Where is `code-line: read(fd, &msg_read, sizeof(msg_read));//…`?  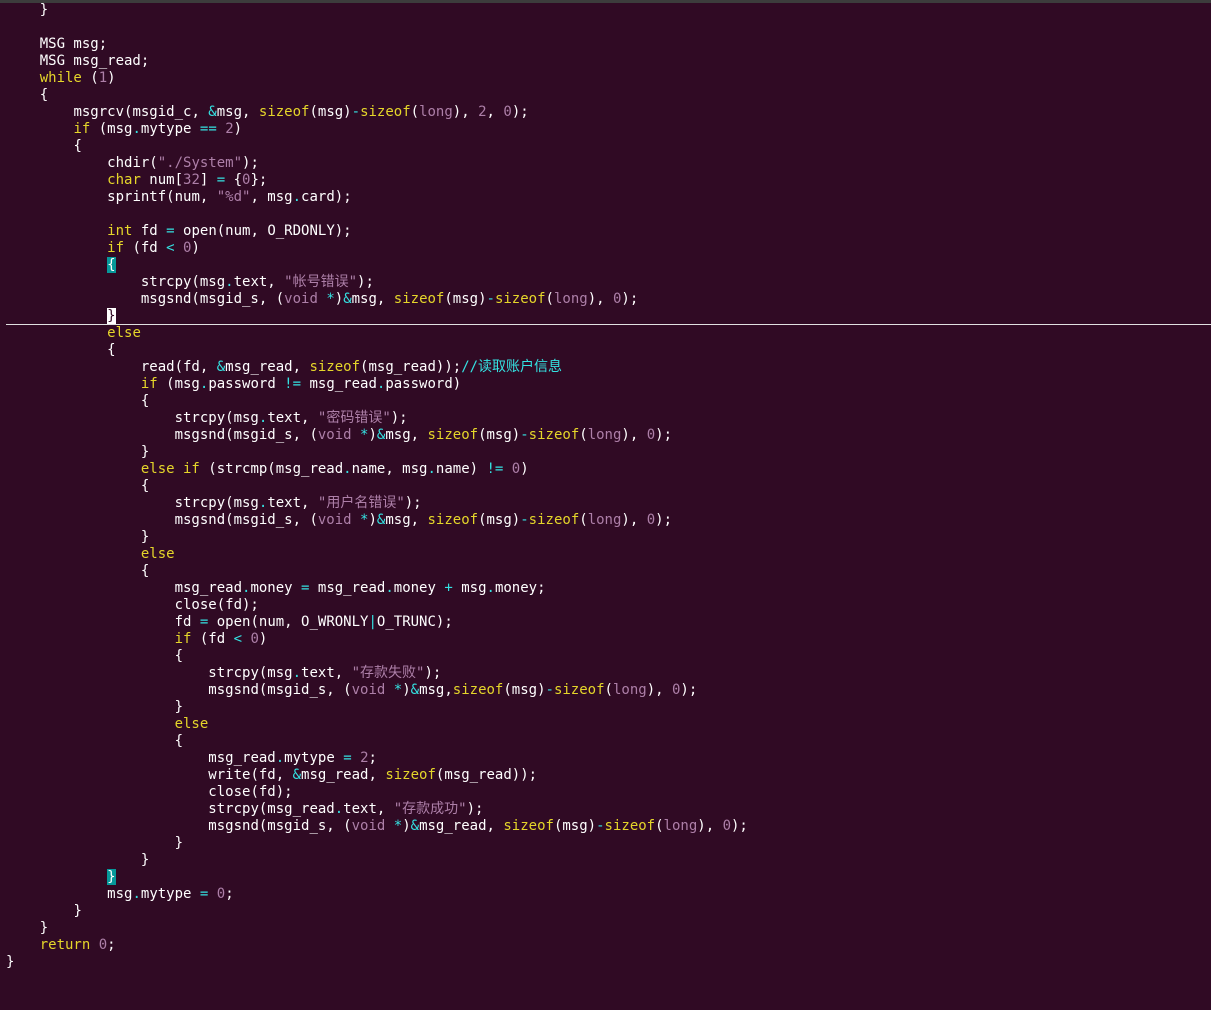 code-line: read(fd, &msg_read, sizeof(msg_read));//… is located at coordinates (606, 367).